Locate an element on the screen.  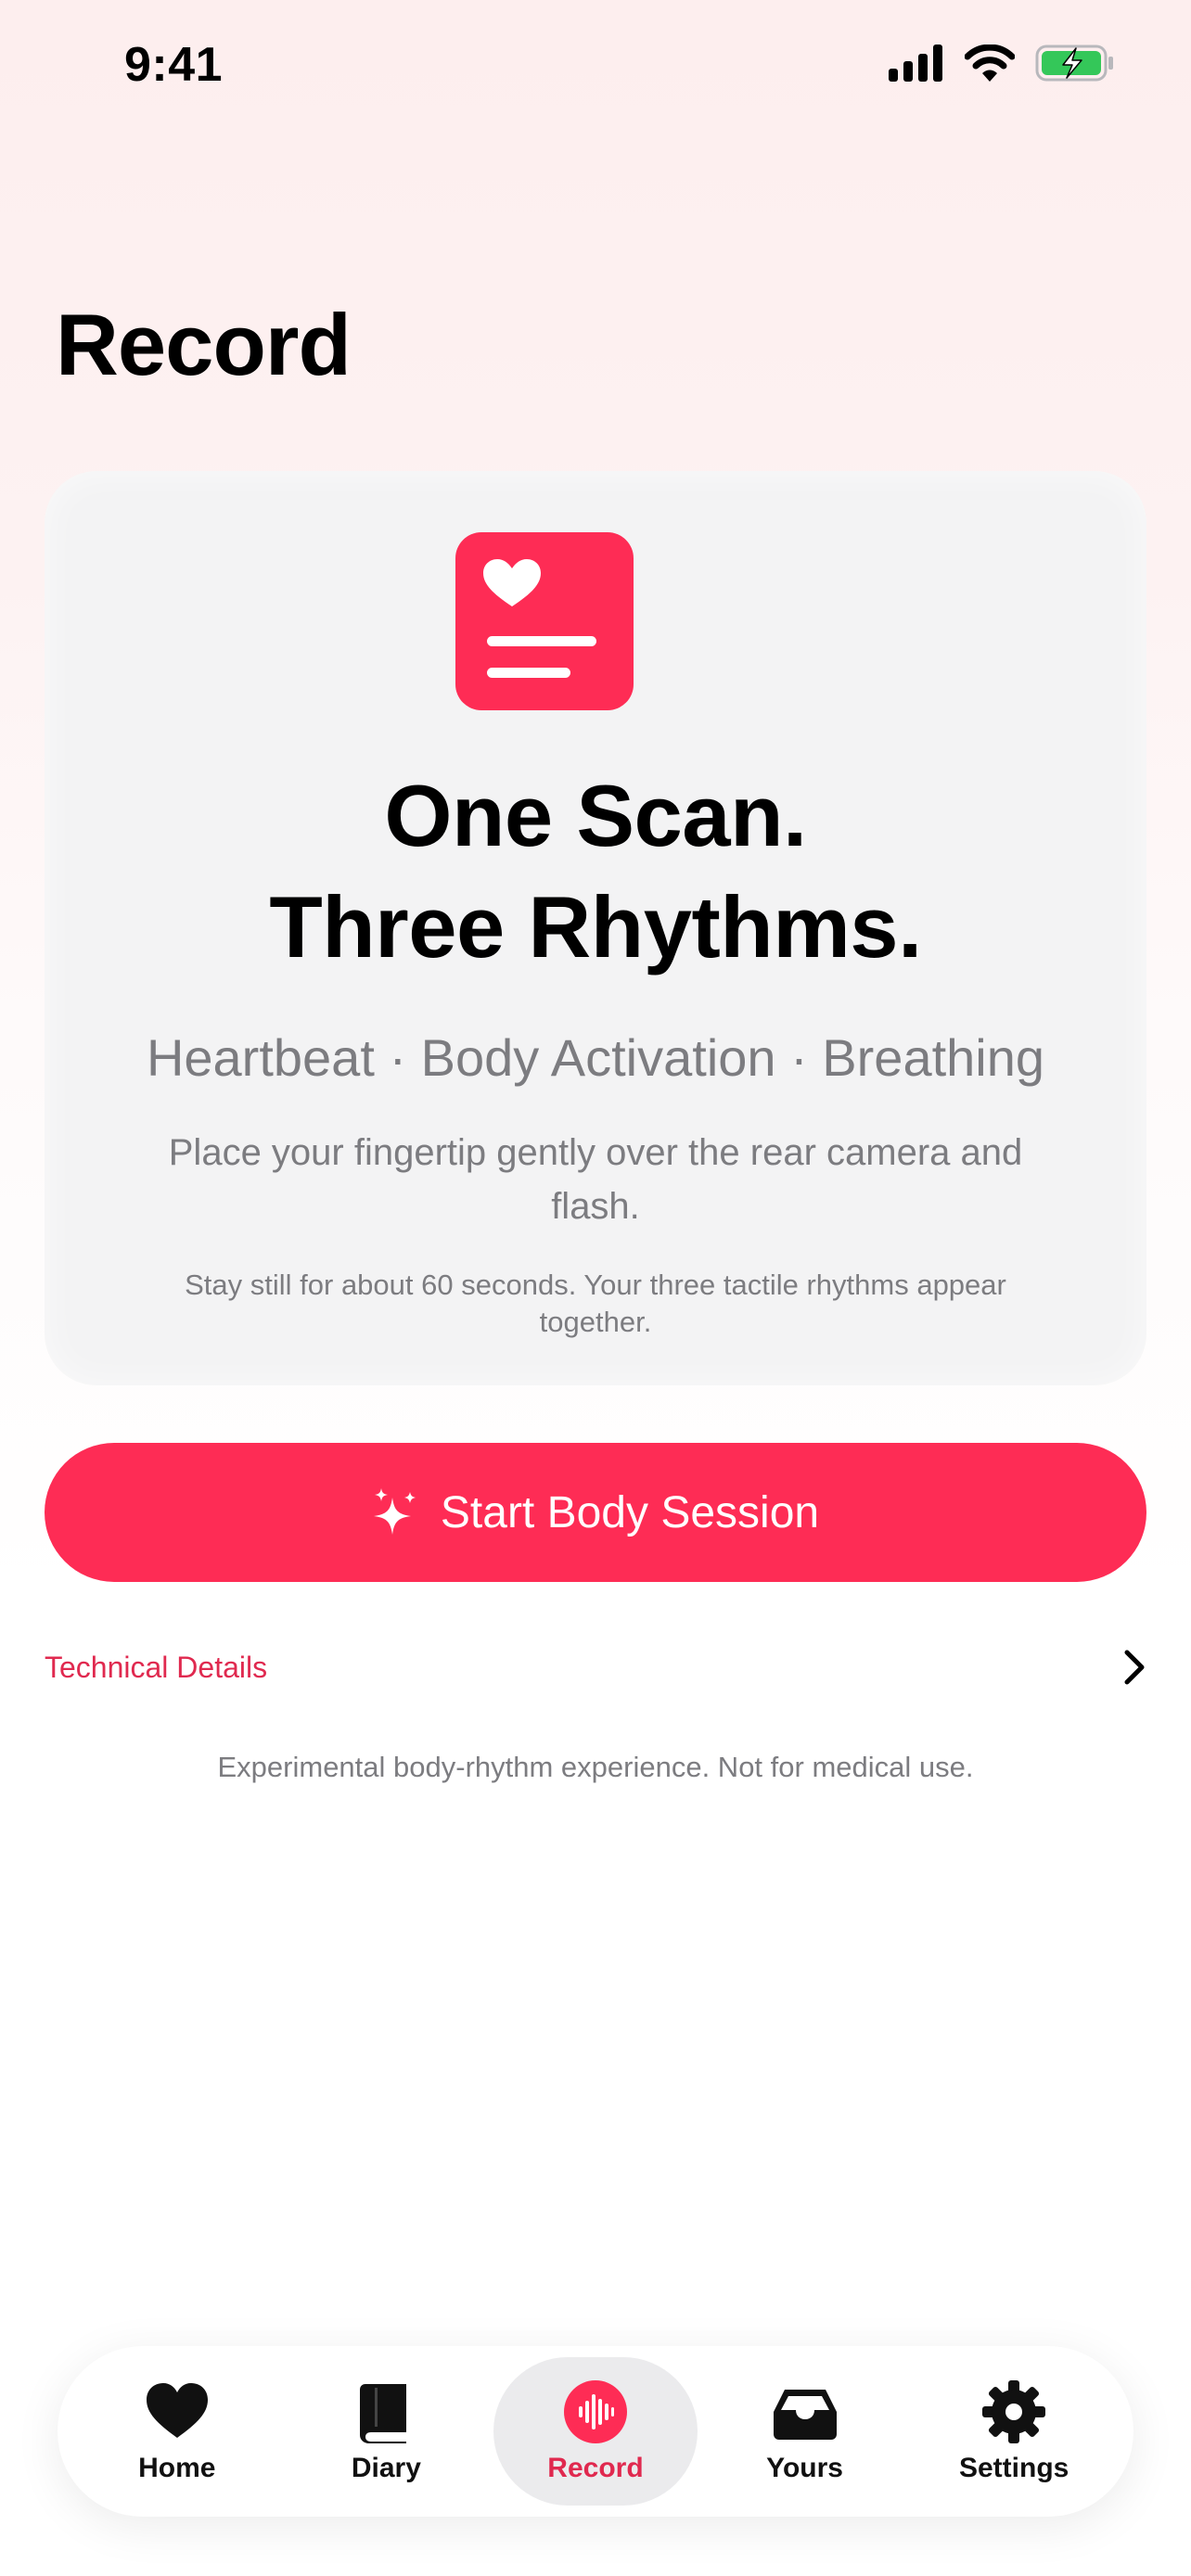
book-icon is located at coordinates (383, 2413).